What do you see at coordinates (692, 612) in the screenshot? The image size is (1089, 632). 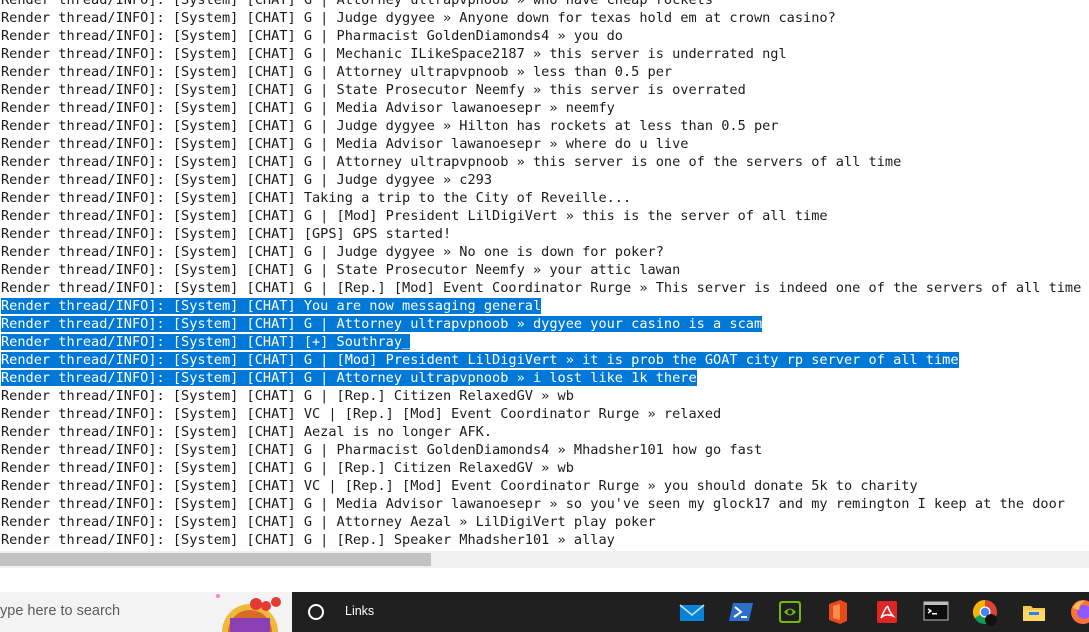 I see `mail-icon` at bounding box center [692, 612].